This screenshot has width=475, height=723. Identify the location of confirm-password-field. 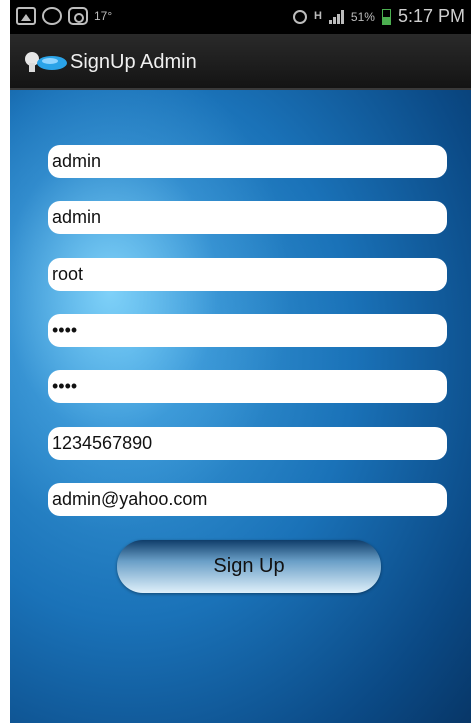
(247, 386).